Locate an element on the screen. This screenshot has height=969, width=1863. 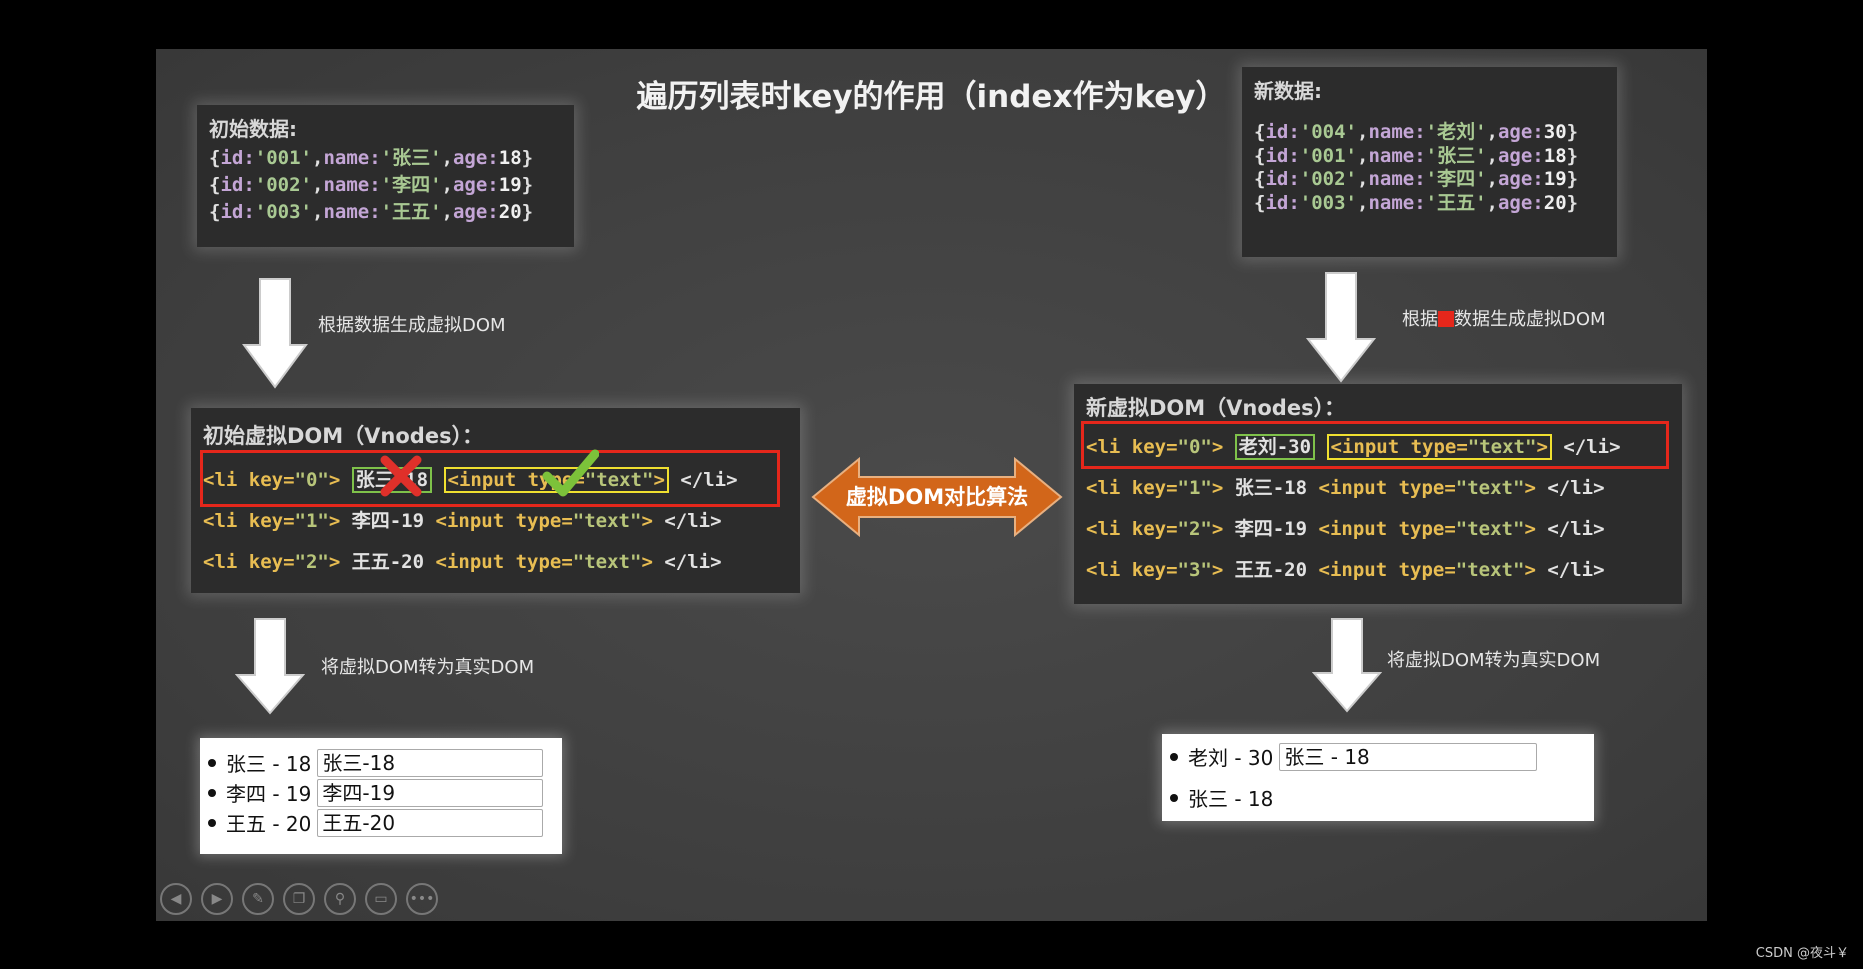
cross-icon is located at coordinates (401, 476).